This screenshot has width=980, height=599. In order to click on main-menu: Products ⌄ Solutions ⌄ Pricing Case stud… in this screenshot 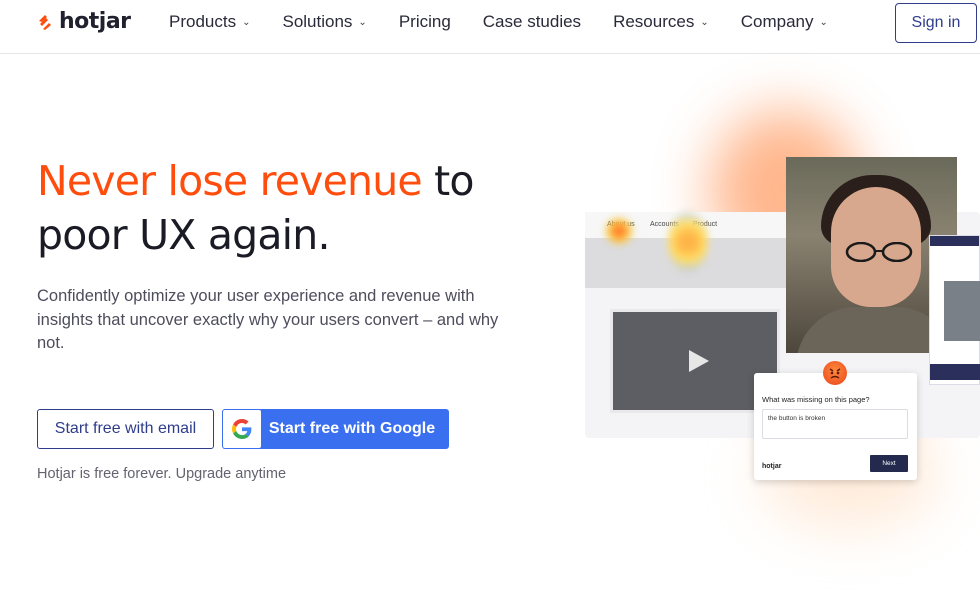, I will do `click(514, 22)`.